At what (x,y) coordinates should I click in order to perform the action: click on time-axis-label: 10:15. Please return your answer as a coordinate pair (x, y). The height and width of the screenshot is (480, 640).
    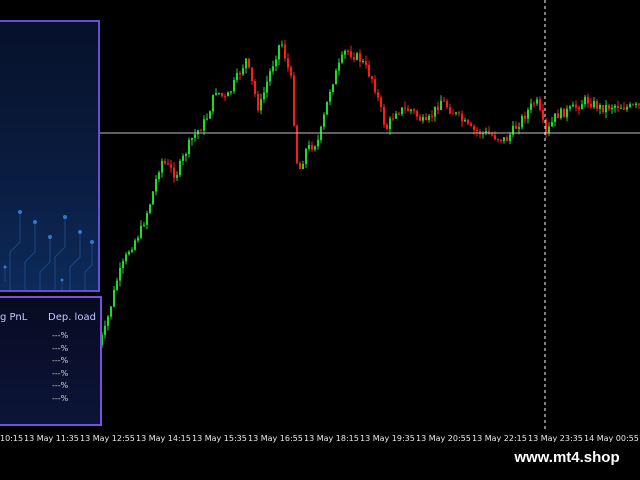
    Looking at the image, I should click on (12, 438).